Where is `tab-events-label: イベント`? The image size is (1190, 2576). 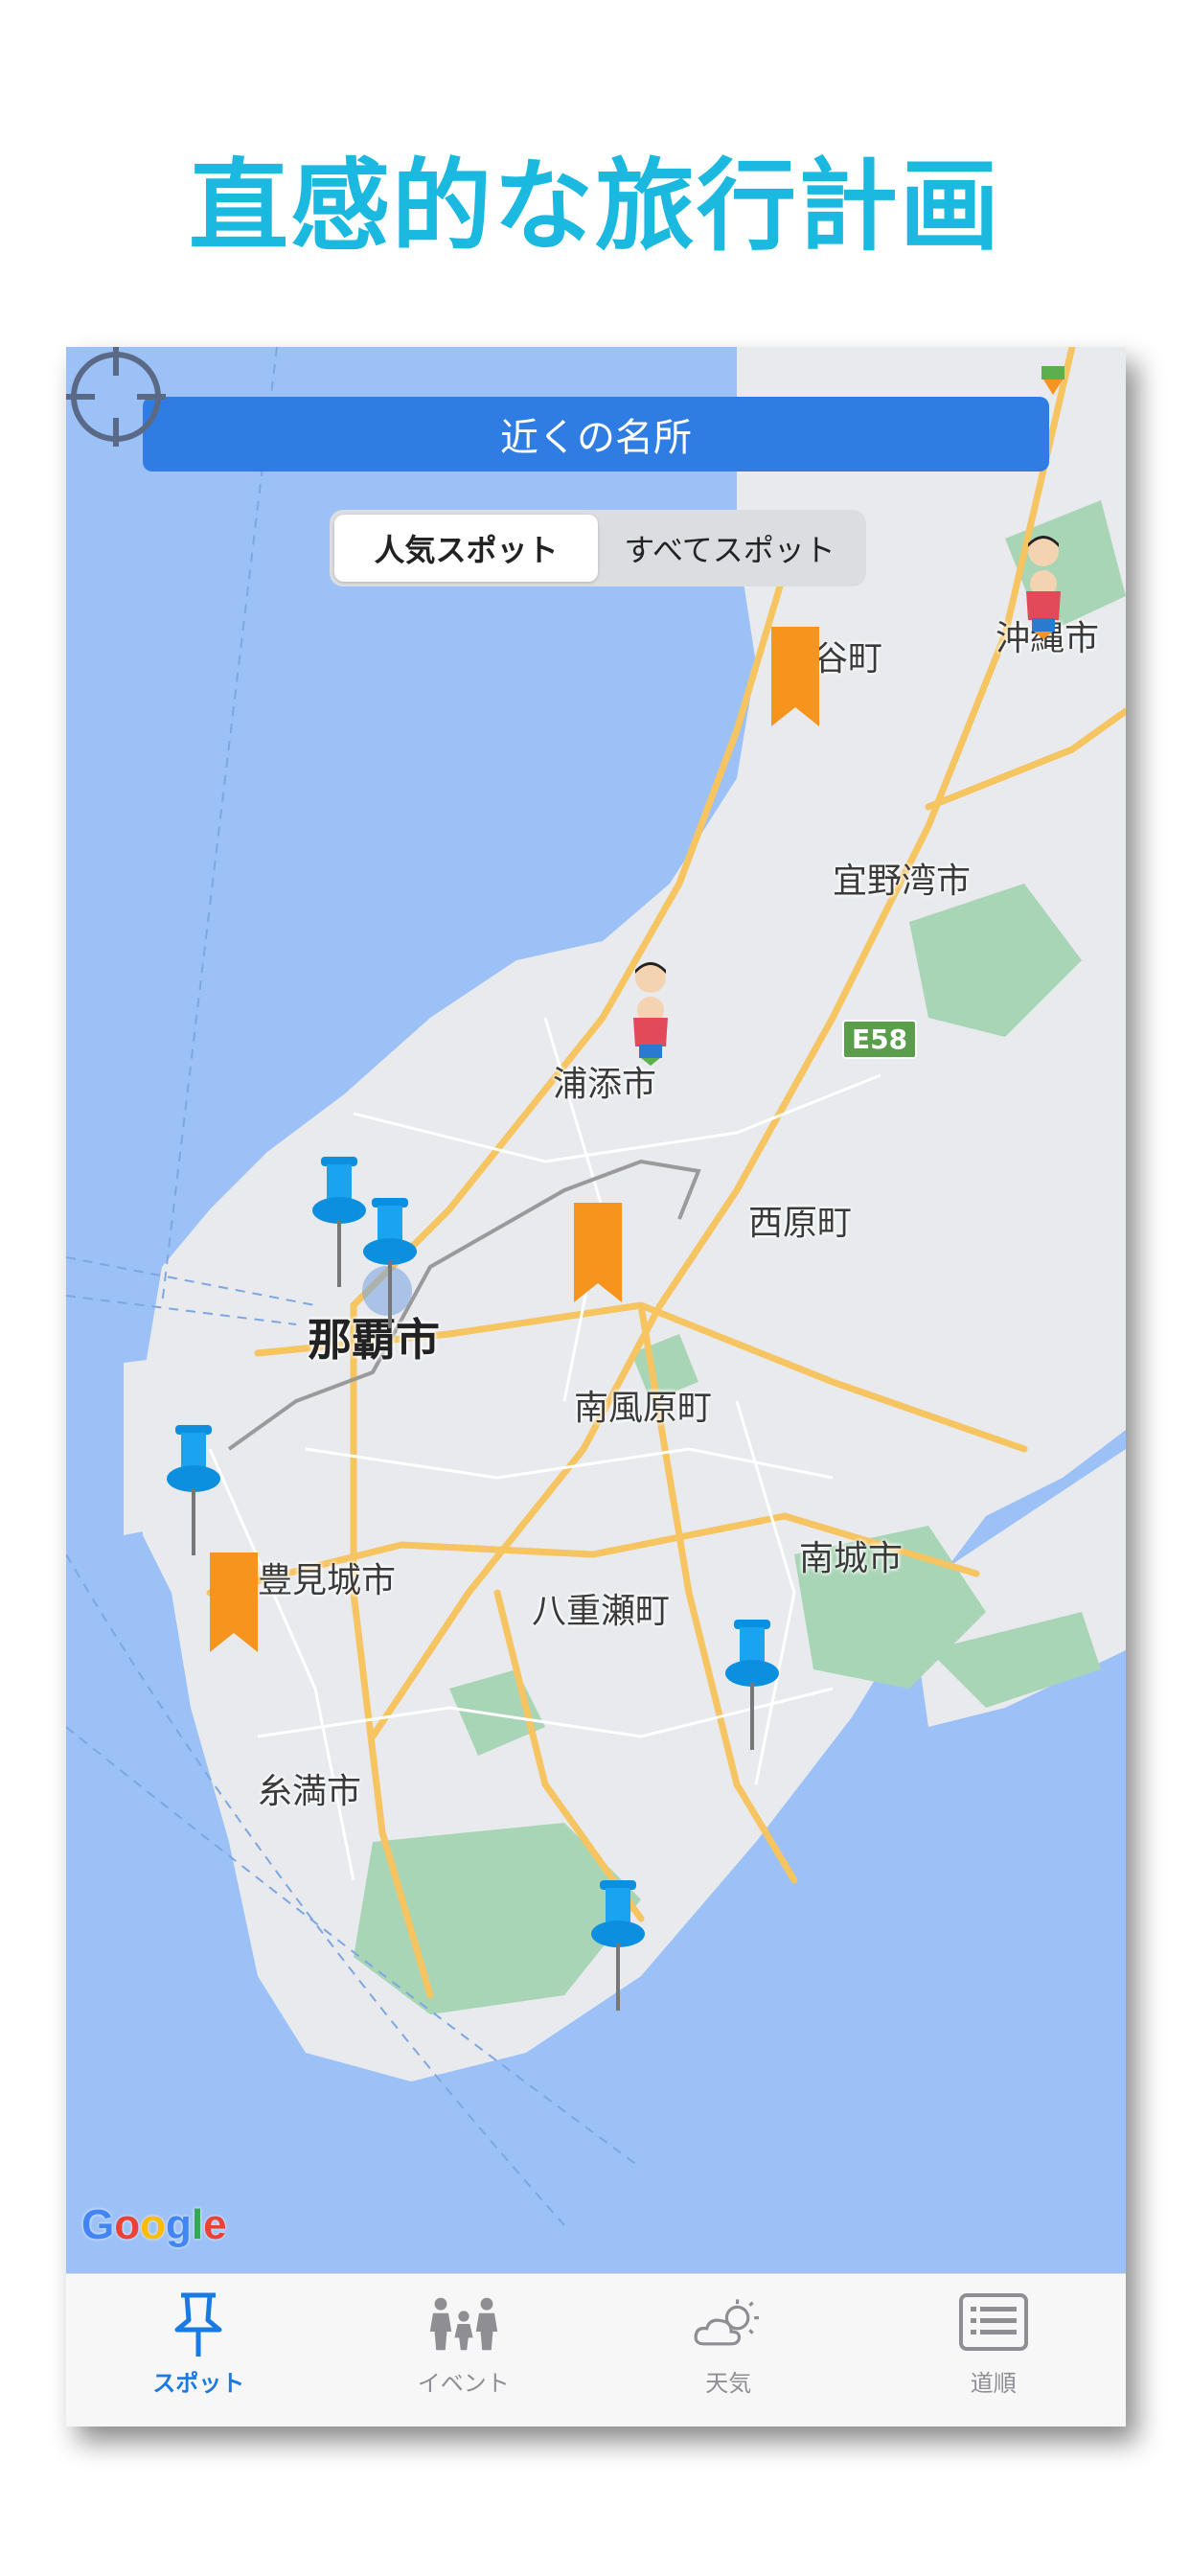 tab-events-label: イベント is located at coordinates (464, 2383).